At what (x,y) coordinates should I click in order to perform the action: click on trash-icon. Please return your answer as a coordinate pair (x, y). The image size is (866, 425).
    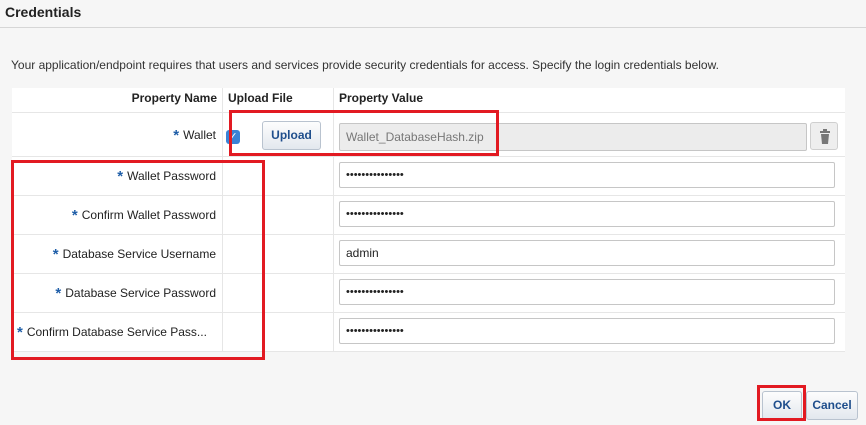
    Looking at the image, I should click on (825, 136).